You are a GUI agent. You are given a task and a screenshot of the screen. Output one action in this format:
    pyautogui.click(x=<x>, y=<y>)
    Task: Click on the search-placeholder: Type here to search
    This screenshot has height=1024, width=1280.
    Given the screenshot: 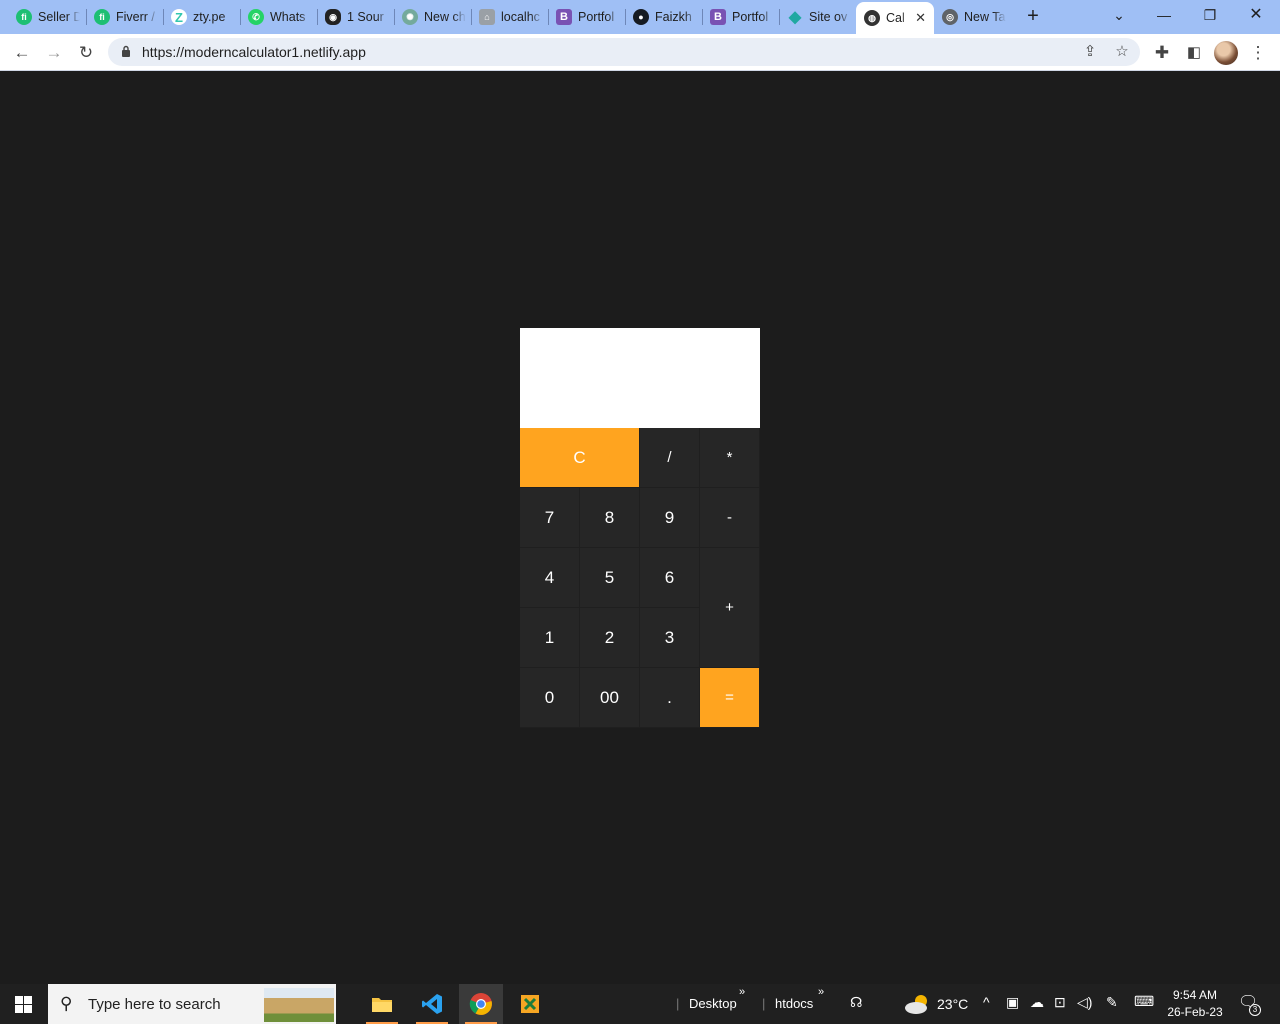 What is the action you would take?
    pyautogui.click(x=154, y=1004)
    